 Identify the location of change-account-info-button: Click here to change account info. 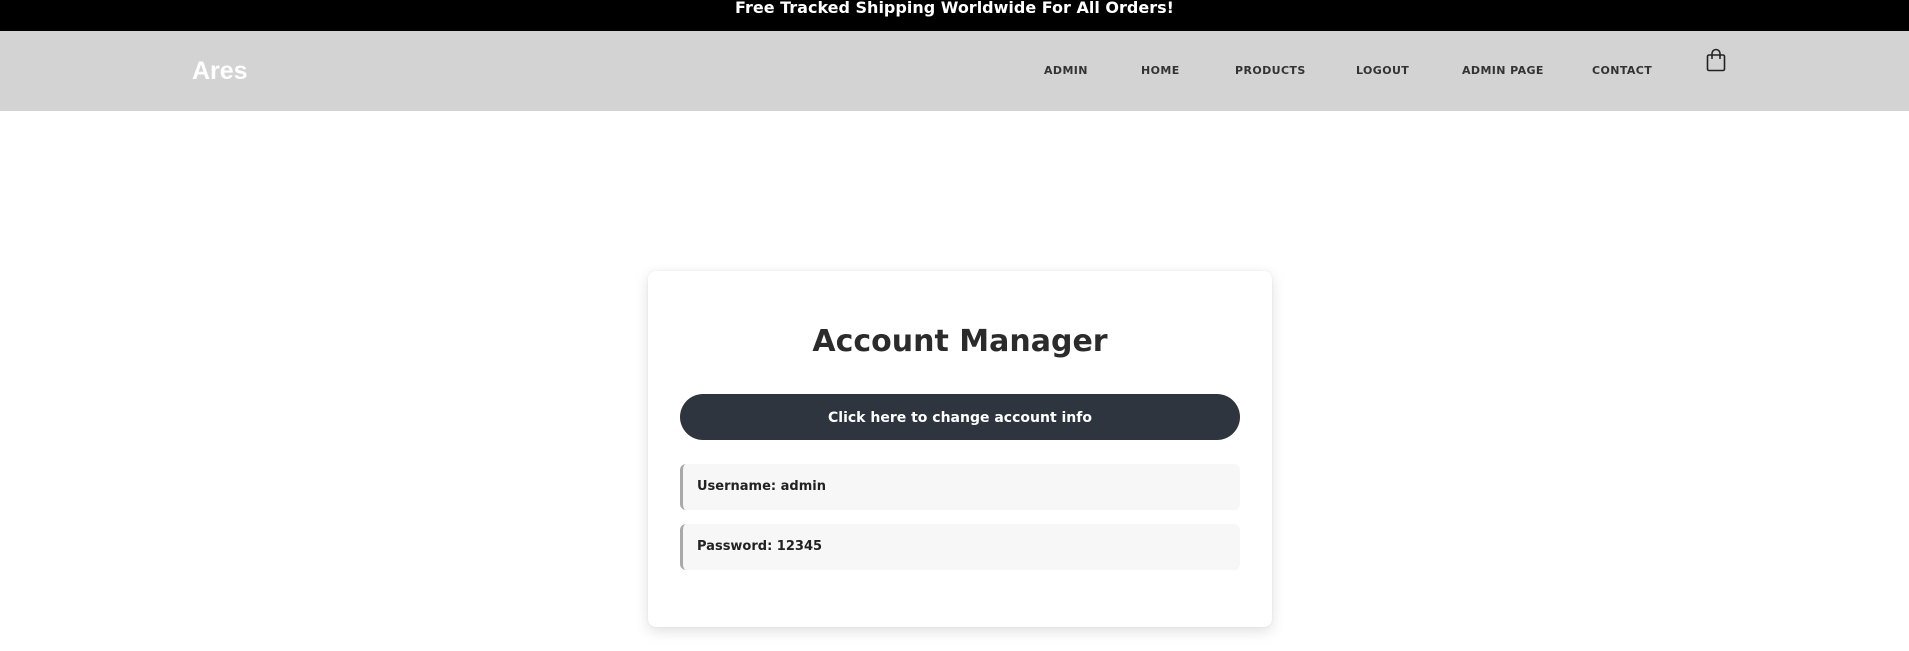
(960, 417).